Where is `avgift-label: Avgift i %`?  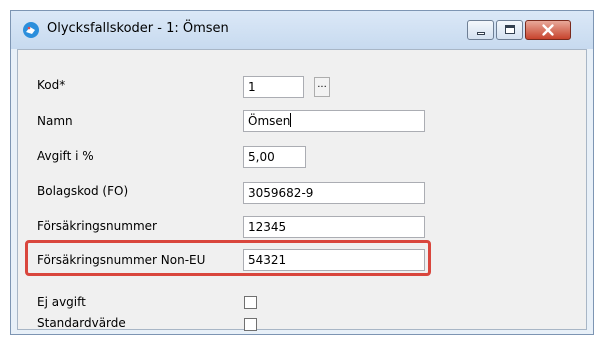
avgift-label: Avgift i % is located at coordinates (65, 156).